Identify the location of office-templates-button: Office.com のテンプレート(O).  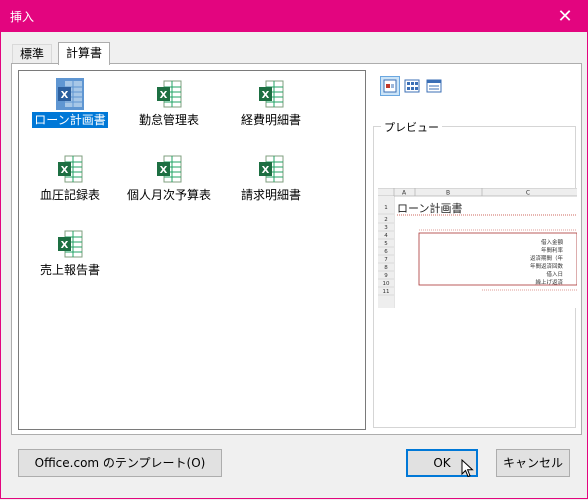
(120, 463).